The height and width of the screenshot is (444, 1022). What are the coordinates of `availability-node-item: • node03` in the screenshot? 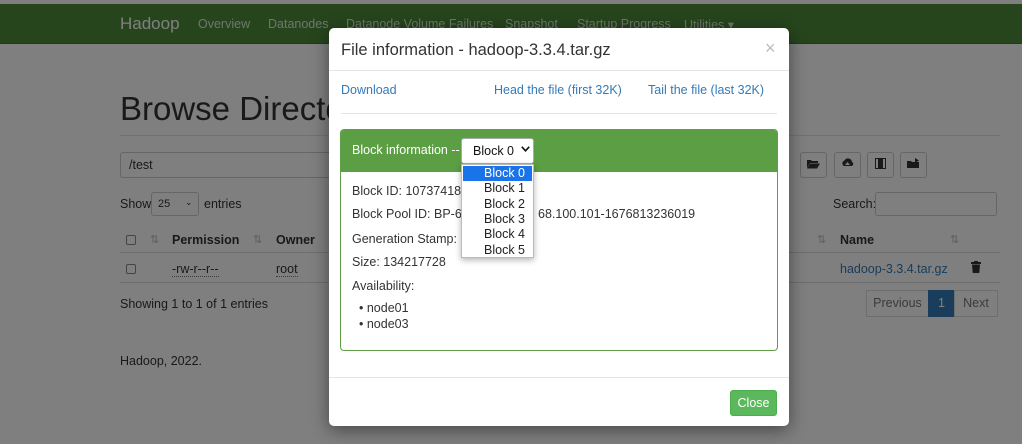 It's located at (384, 324).